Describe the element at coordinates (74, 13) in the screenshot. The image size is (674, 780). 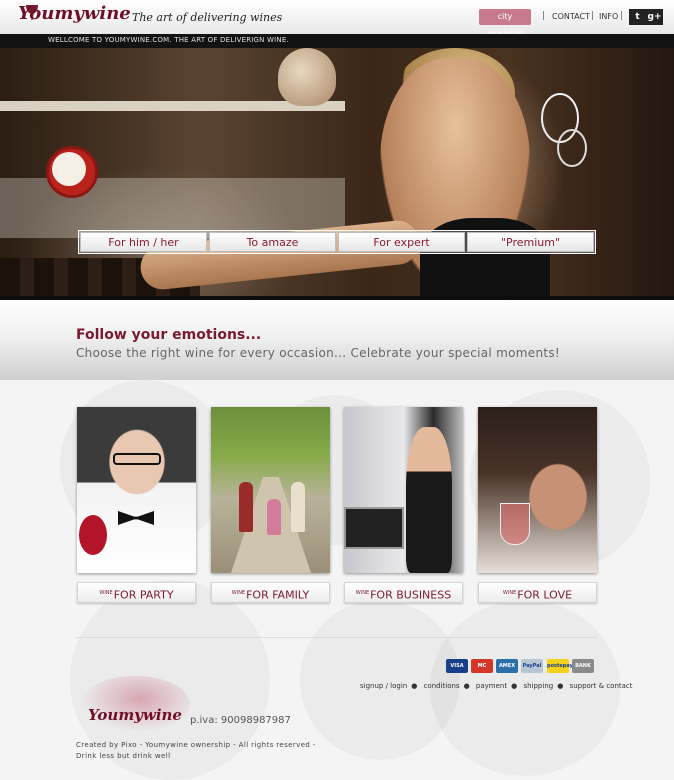
I see `site-logo: Youmywine` at that location.